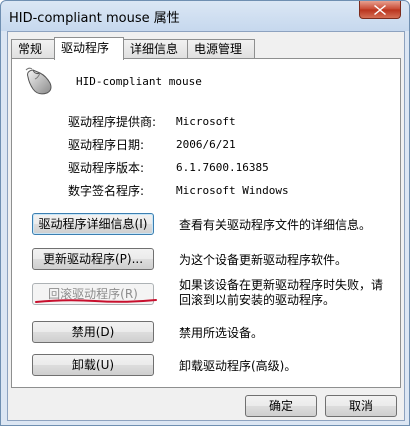  I want to click on date-label: 驱动程序日期:, so click(106, 145).